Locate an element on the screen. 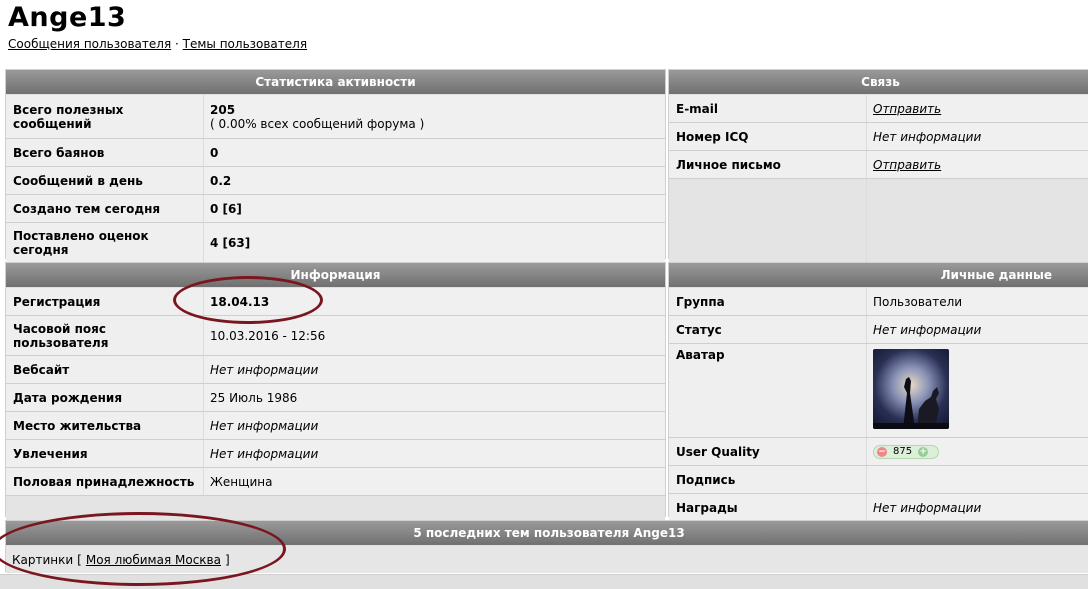 This screenshot has width=1088, height=589. user-quality-widget: − 875 + is located at coordinates (906, 451).